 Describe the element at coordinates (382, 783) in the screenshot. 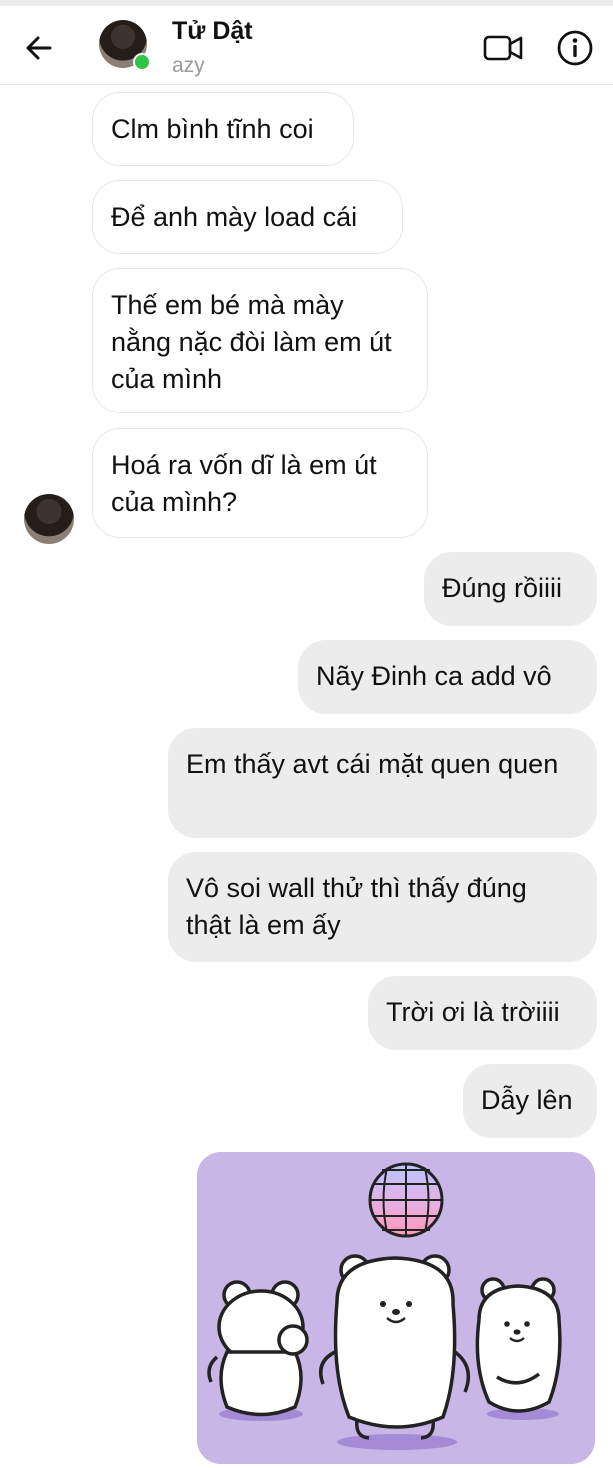

I see `message-bubble-outgoing: Em thấy avt cái mặt quen quen` at that location.